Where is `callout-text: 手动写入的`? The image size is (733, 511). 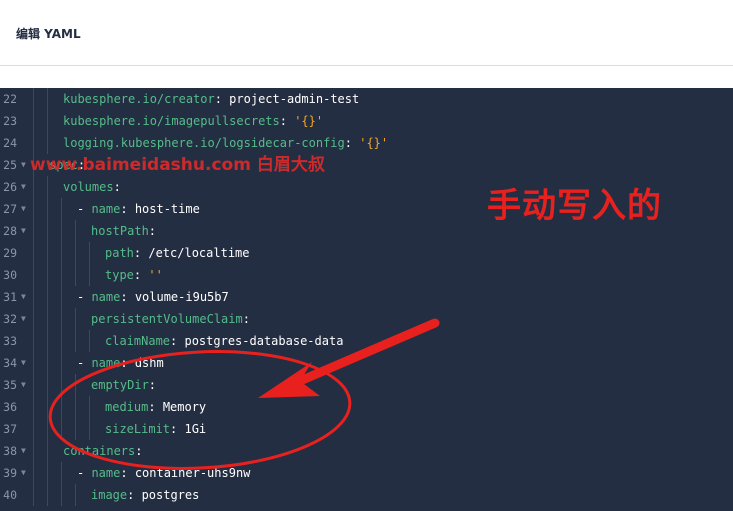
callout-text: 手动写入的 is located at coordinates (574, 206).